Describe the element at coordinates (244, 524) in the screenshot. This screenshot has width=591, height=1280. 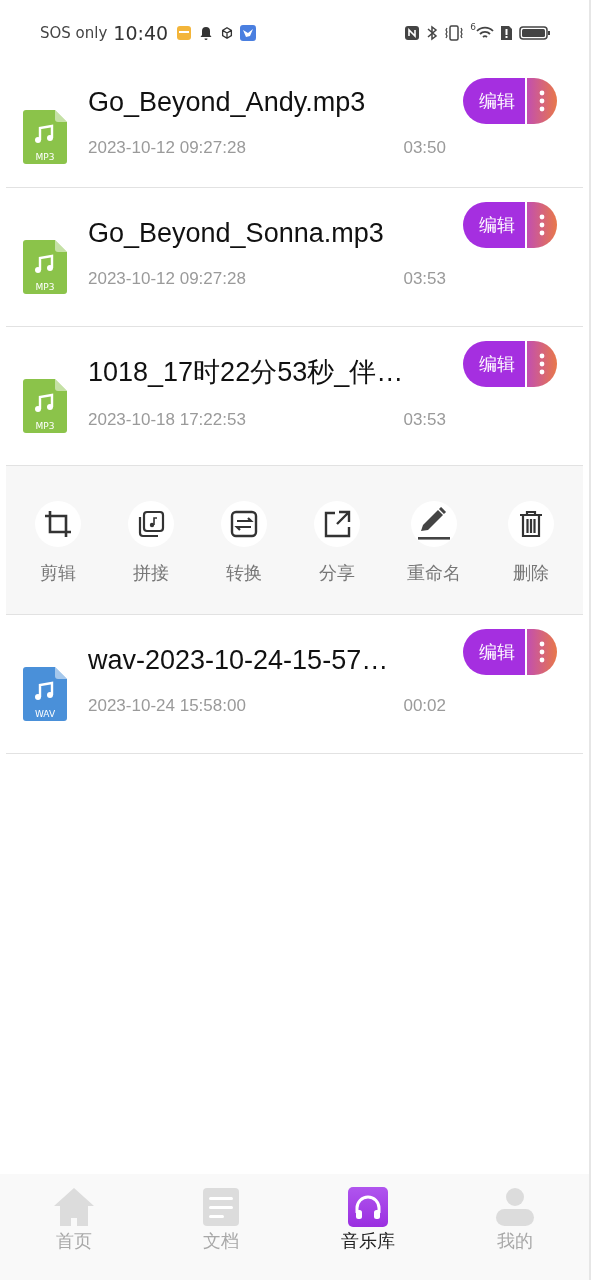
I see `swap-icon` at that location.